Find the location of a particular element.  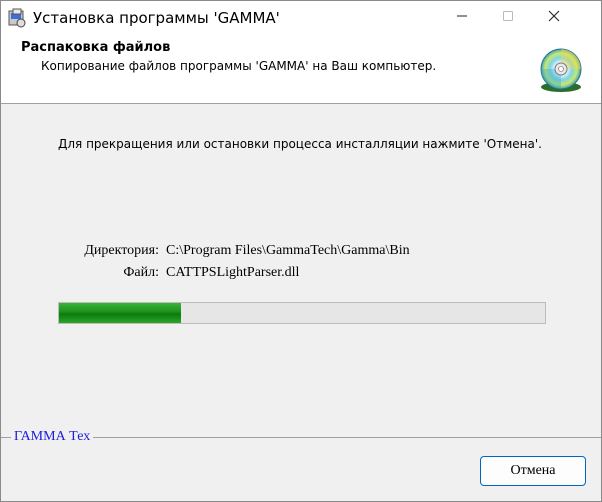

progress-fill is located at coordinates (120, 313).